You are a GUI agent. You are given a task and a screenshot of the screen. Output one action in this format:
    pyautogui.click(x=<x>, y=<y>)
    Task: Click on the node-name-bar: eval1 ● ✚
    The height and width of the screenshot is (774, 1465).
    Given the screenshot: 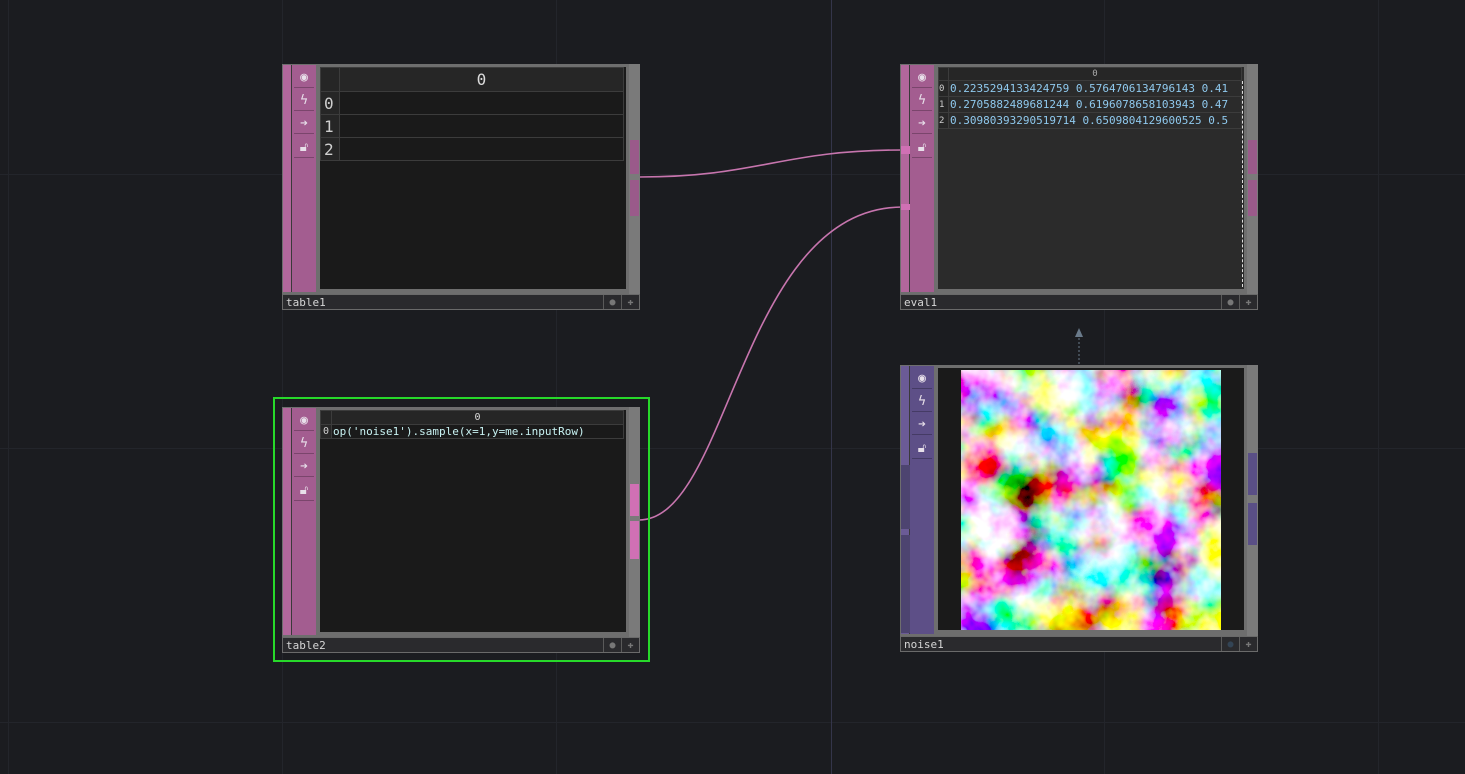 What is the action you would take?
    pyautogui.click(x=1079, y=302)
    